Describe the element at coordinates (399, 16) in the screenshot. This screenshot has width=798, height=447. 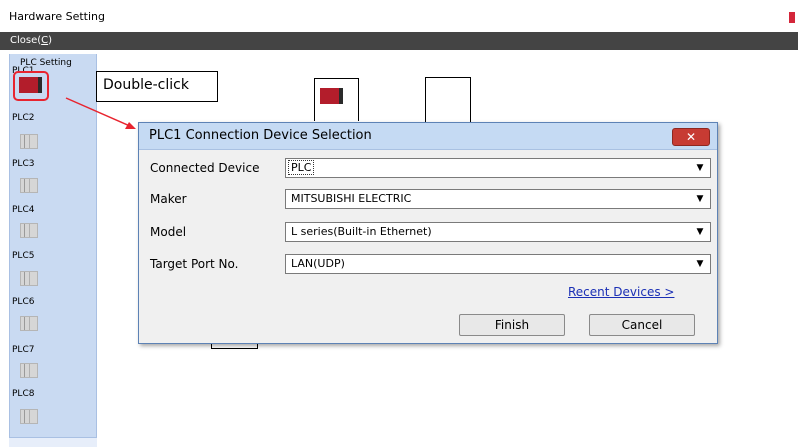
I see `title-bar: Hardware Setting` at that location.